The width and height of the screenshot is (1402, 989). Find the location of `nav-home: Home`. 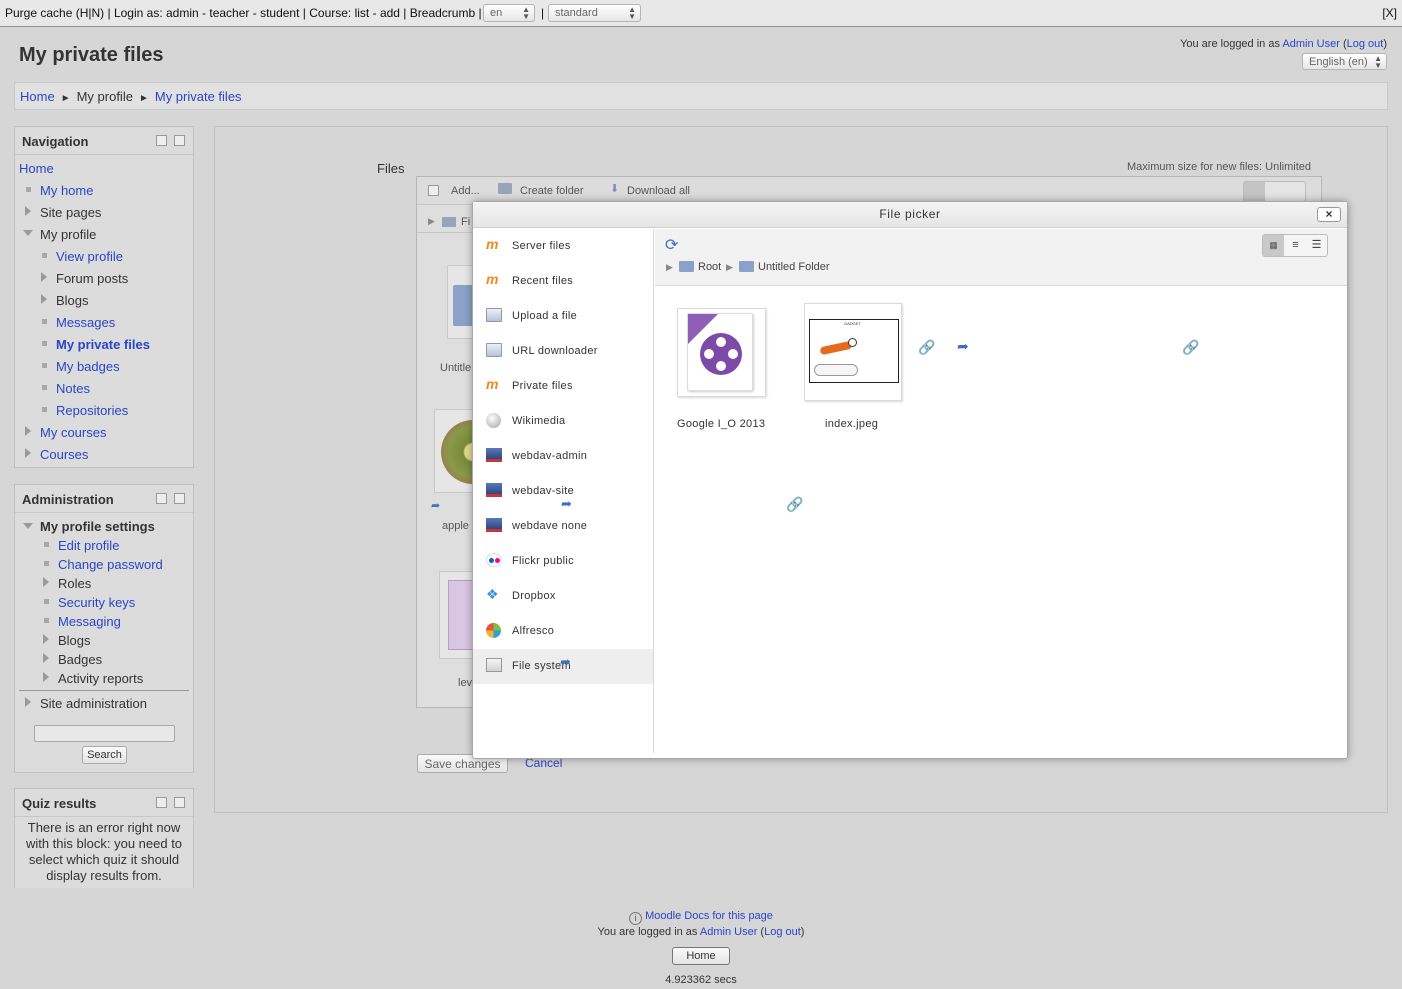

nav-home: Home is located at coordinates (36, 168).